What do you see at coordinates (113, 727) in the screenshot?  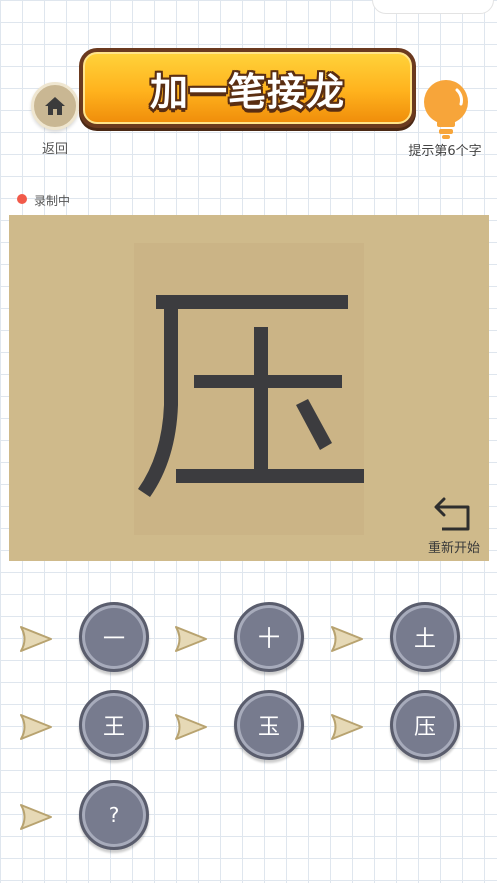 I see `chain-char-label: 王` at bounding box center [113, 727].